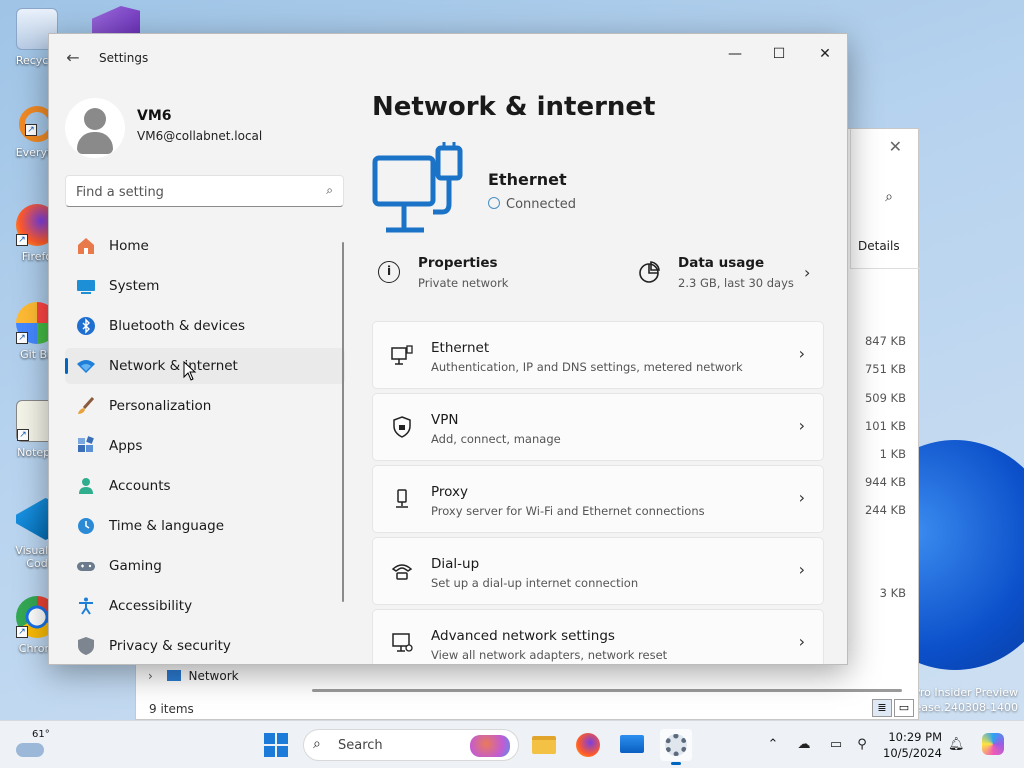 This screenshot has width=1024, height=768. What do you see at coordinates (205, 406) in the screenshot?
I see `sidebar-item-personalization: Personalization` at bounding box center [205, 406].